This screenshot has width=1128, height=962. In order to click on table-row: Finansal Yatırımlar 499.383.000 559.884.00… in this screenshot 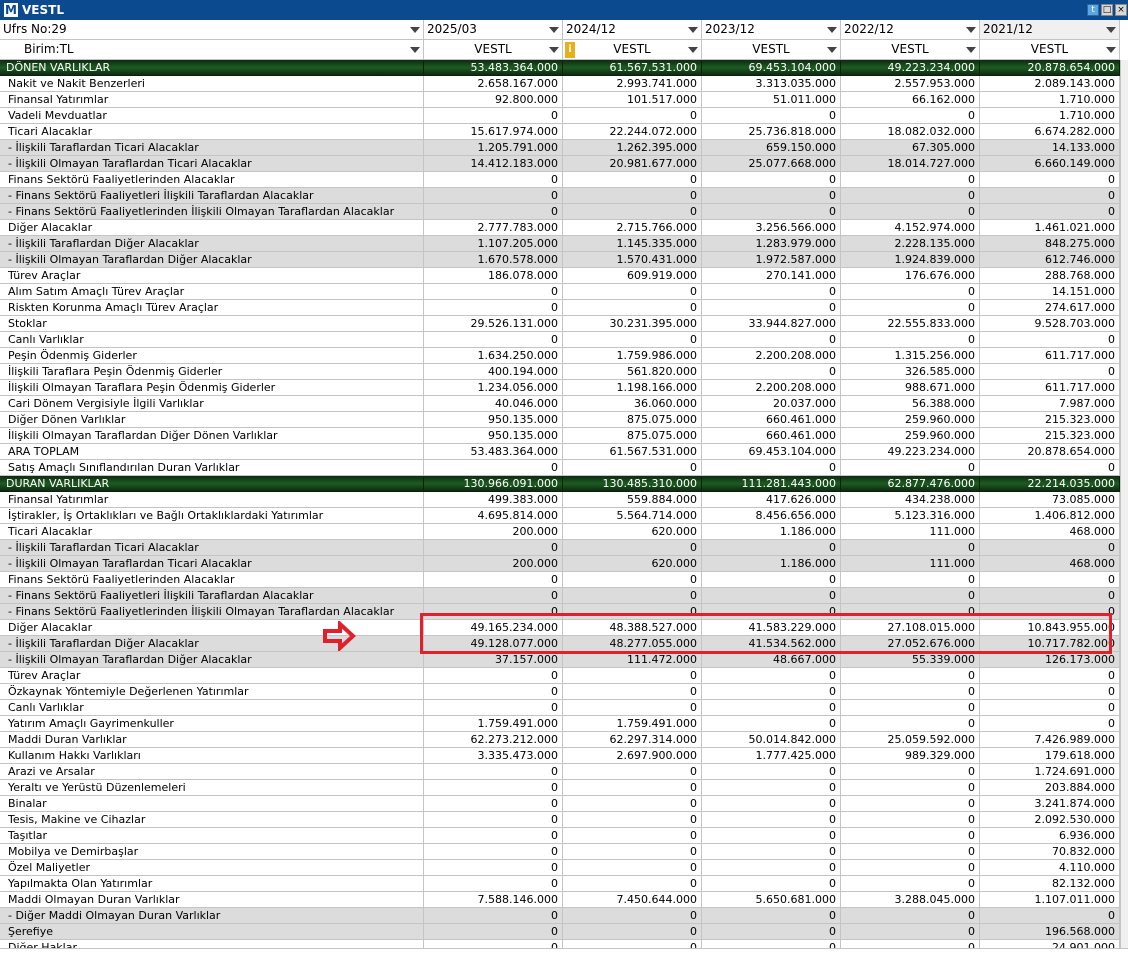, I will do `click(560, 500)`.